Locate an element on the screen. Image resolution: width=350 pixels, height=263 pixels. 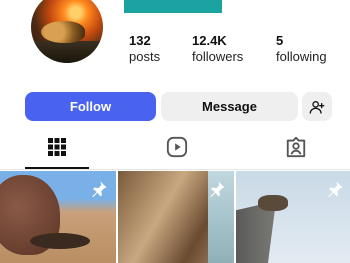
tab-reels is located at coordinates (177, 147).